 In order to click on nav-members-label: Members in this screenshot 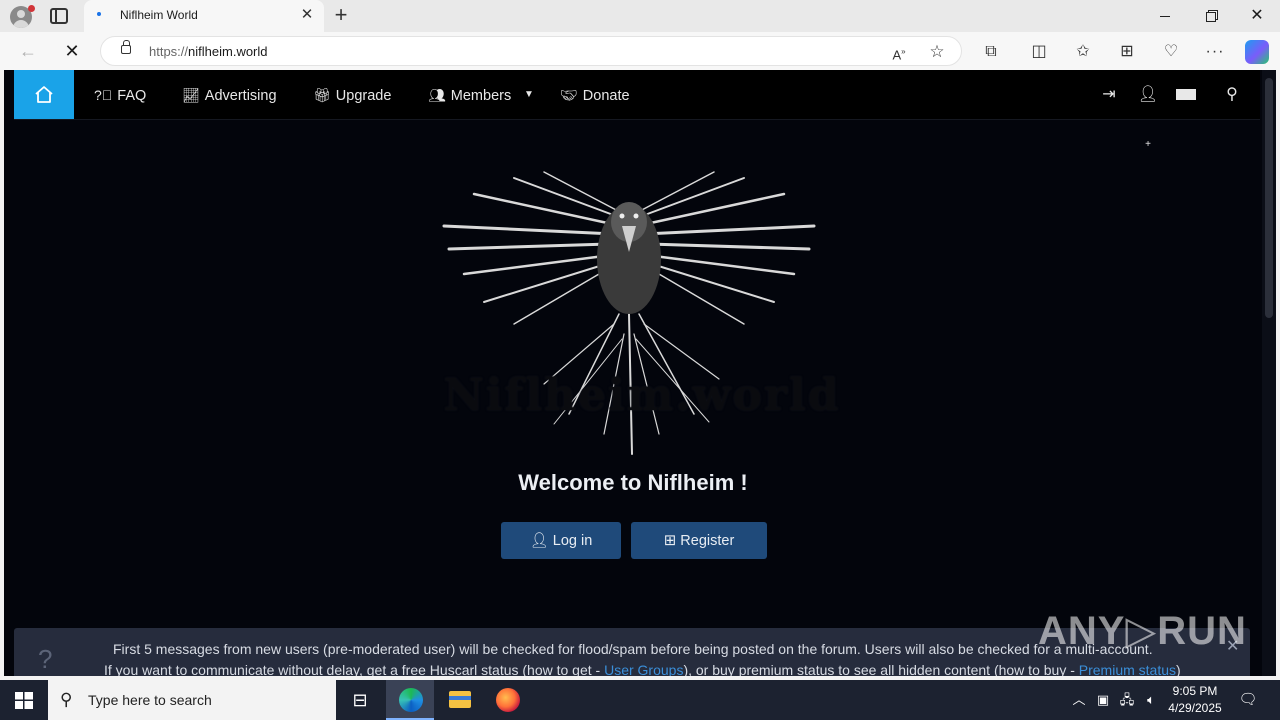, I will do `click(481, 96)`.